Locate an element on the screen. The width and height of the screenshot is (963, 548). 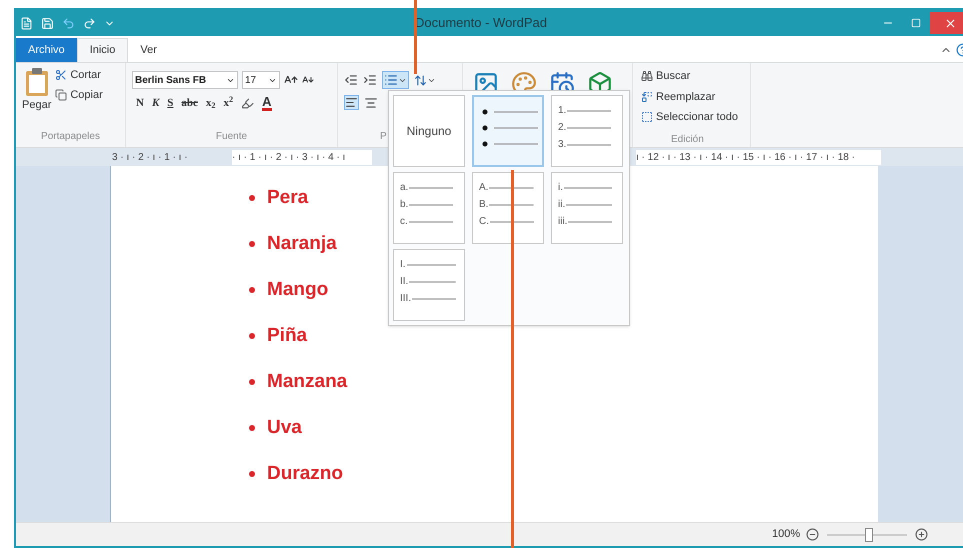
paste-button: Pegar is located at coordinates (37, 98).